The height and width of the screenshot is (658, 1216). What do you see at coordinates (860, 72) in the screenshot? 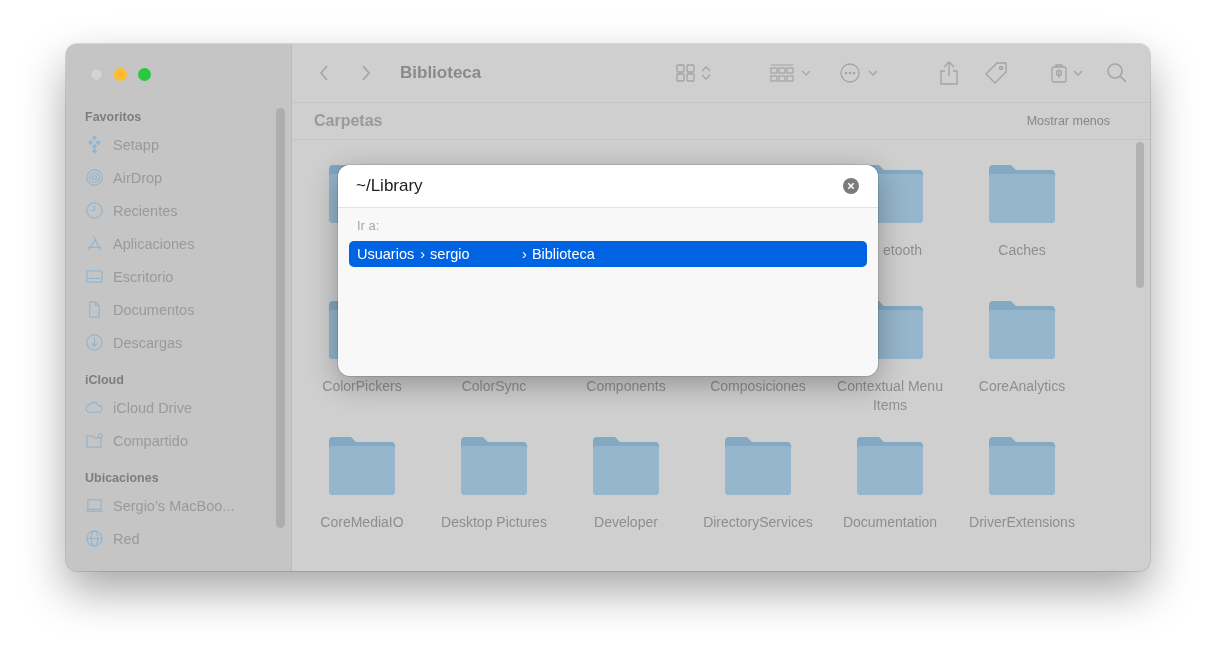
I see `more-icon` at bounding box center [860, 72].